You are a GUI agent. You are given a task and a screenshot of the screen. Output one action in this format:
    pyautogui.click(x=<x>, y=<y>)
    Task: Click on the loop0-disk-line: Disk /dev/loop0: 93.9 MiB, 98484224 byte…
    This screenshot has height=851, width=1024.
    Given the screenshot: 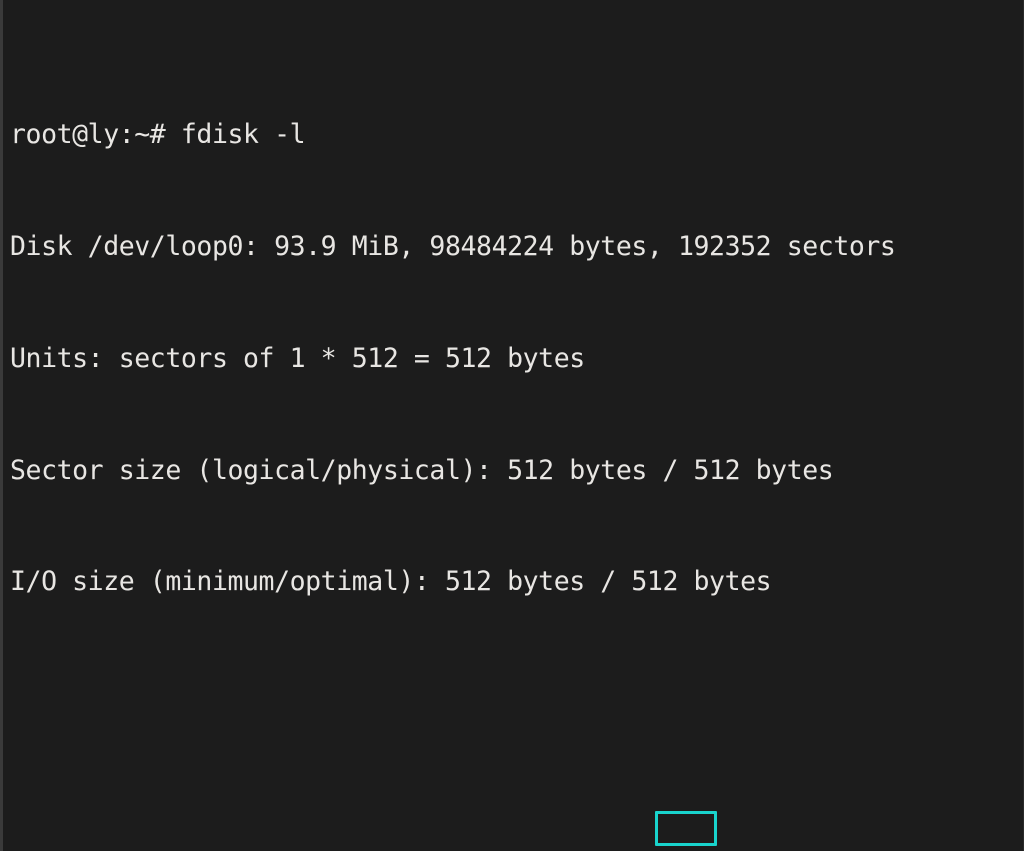 What is the action you would take?
    pyautogui.click(x=453, y=246)
    